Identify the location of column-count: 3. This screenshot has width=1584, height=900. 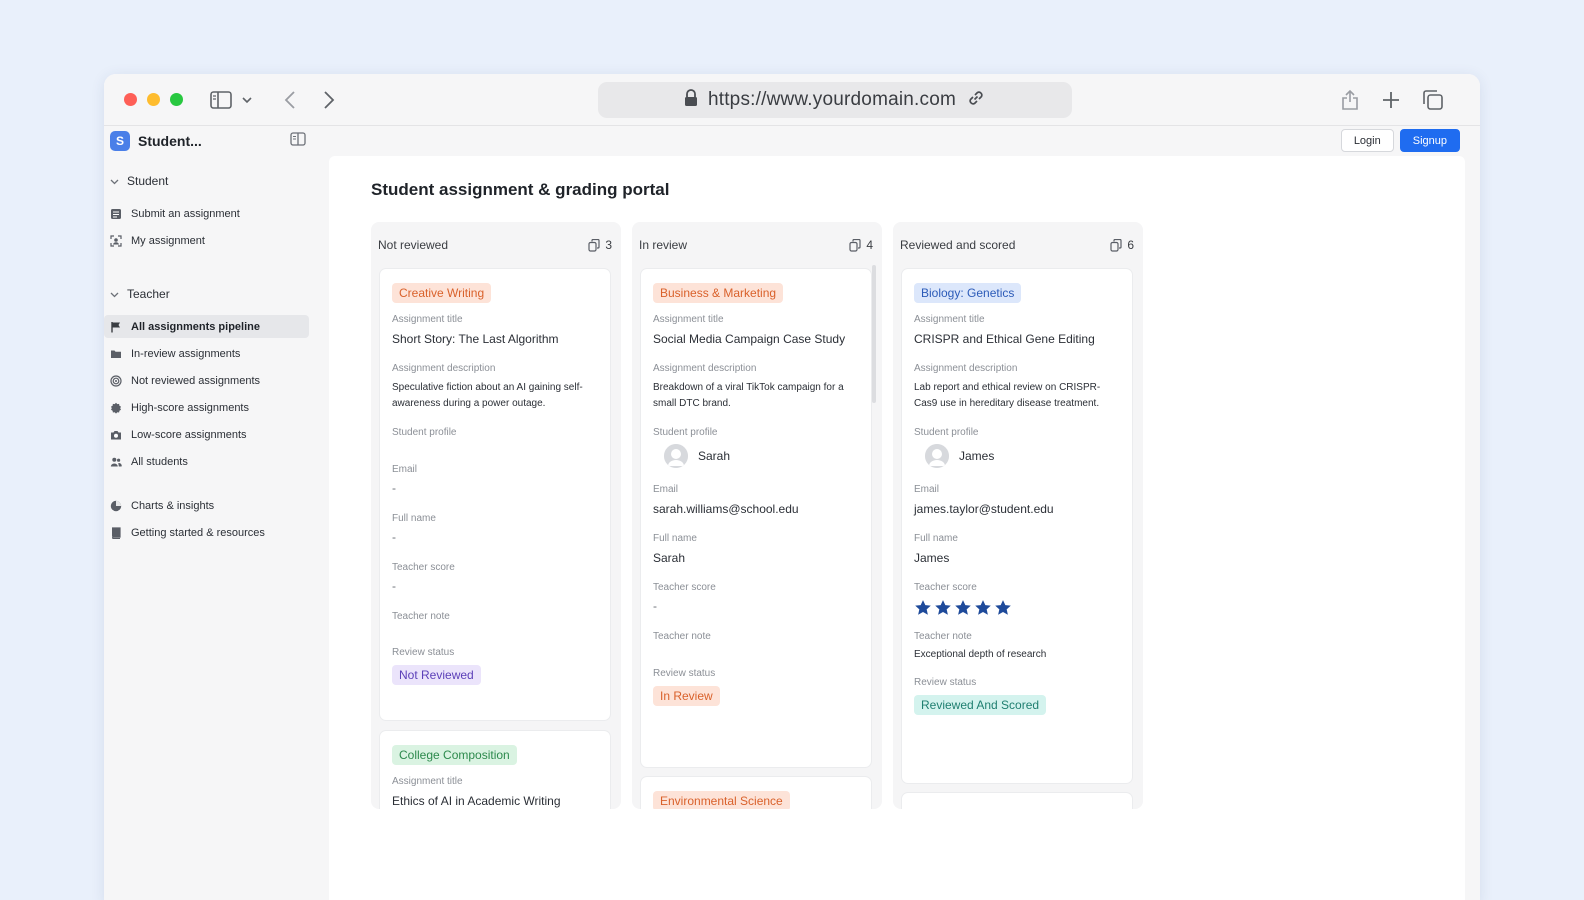
(600, 245).